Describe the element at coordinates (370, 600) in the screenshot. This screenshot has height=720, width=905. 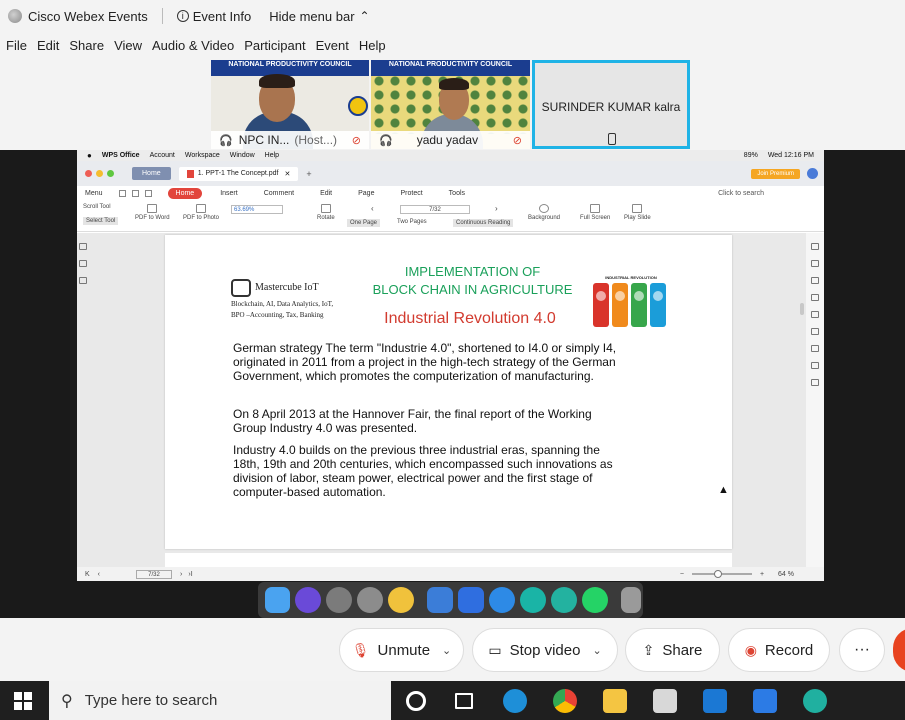
I see `system-preferences-icon` at that location.